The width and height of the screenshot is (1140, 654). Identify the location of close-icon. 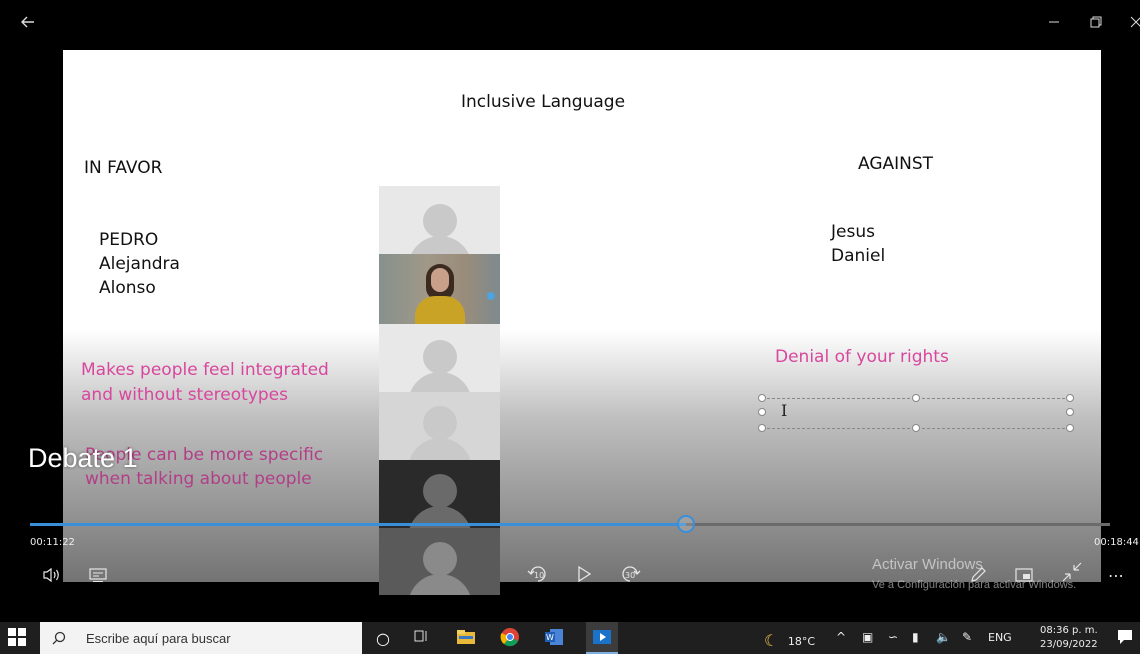
(1135, 22).